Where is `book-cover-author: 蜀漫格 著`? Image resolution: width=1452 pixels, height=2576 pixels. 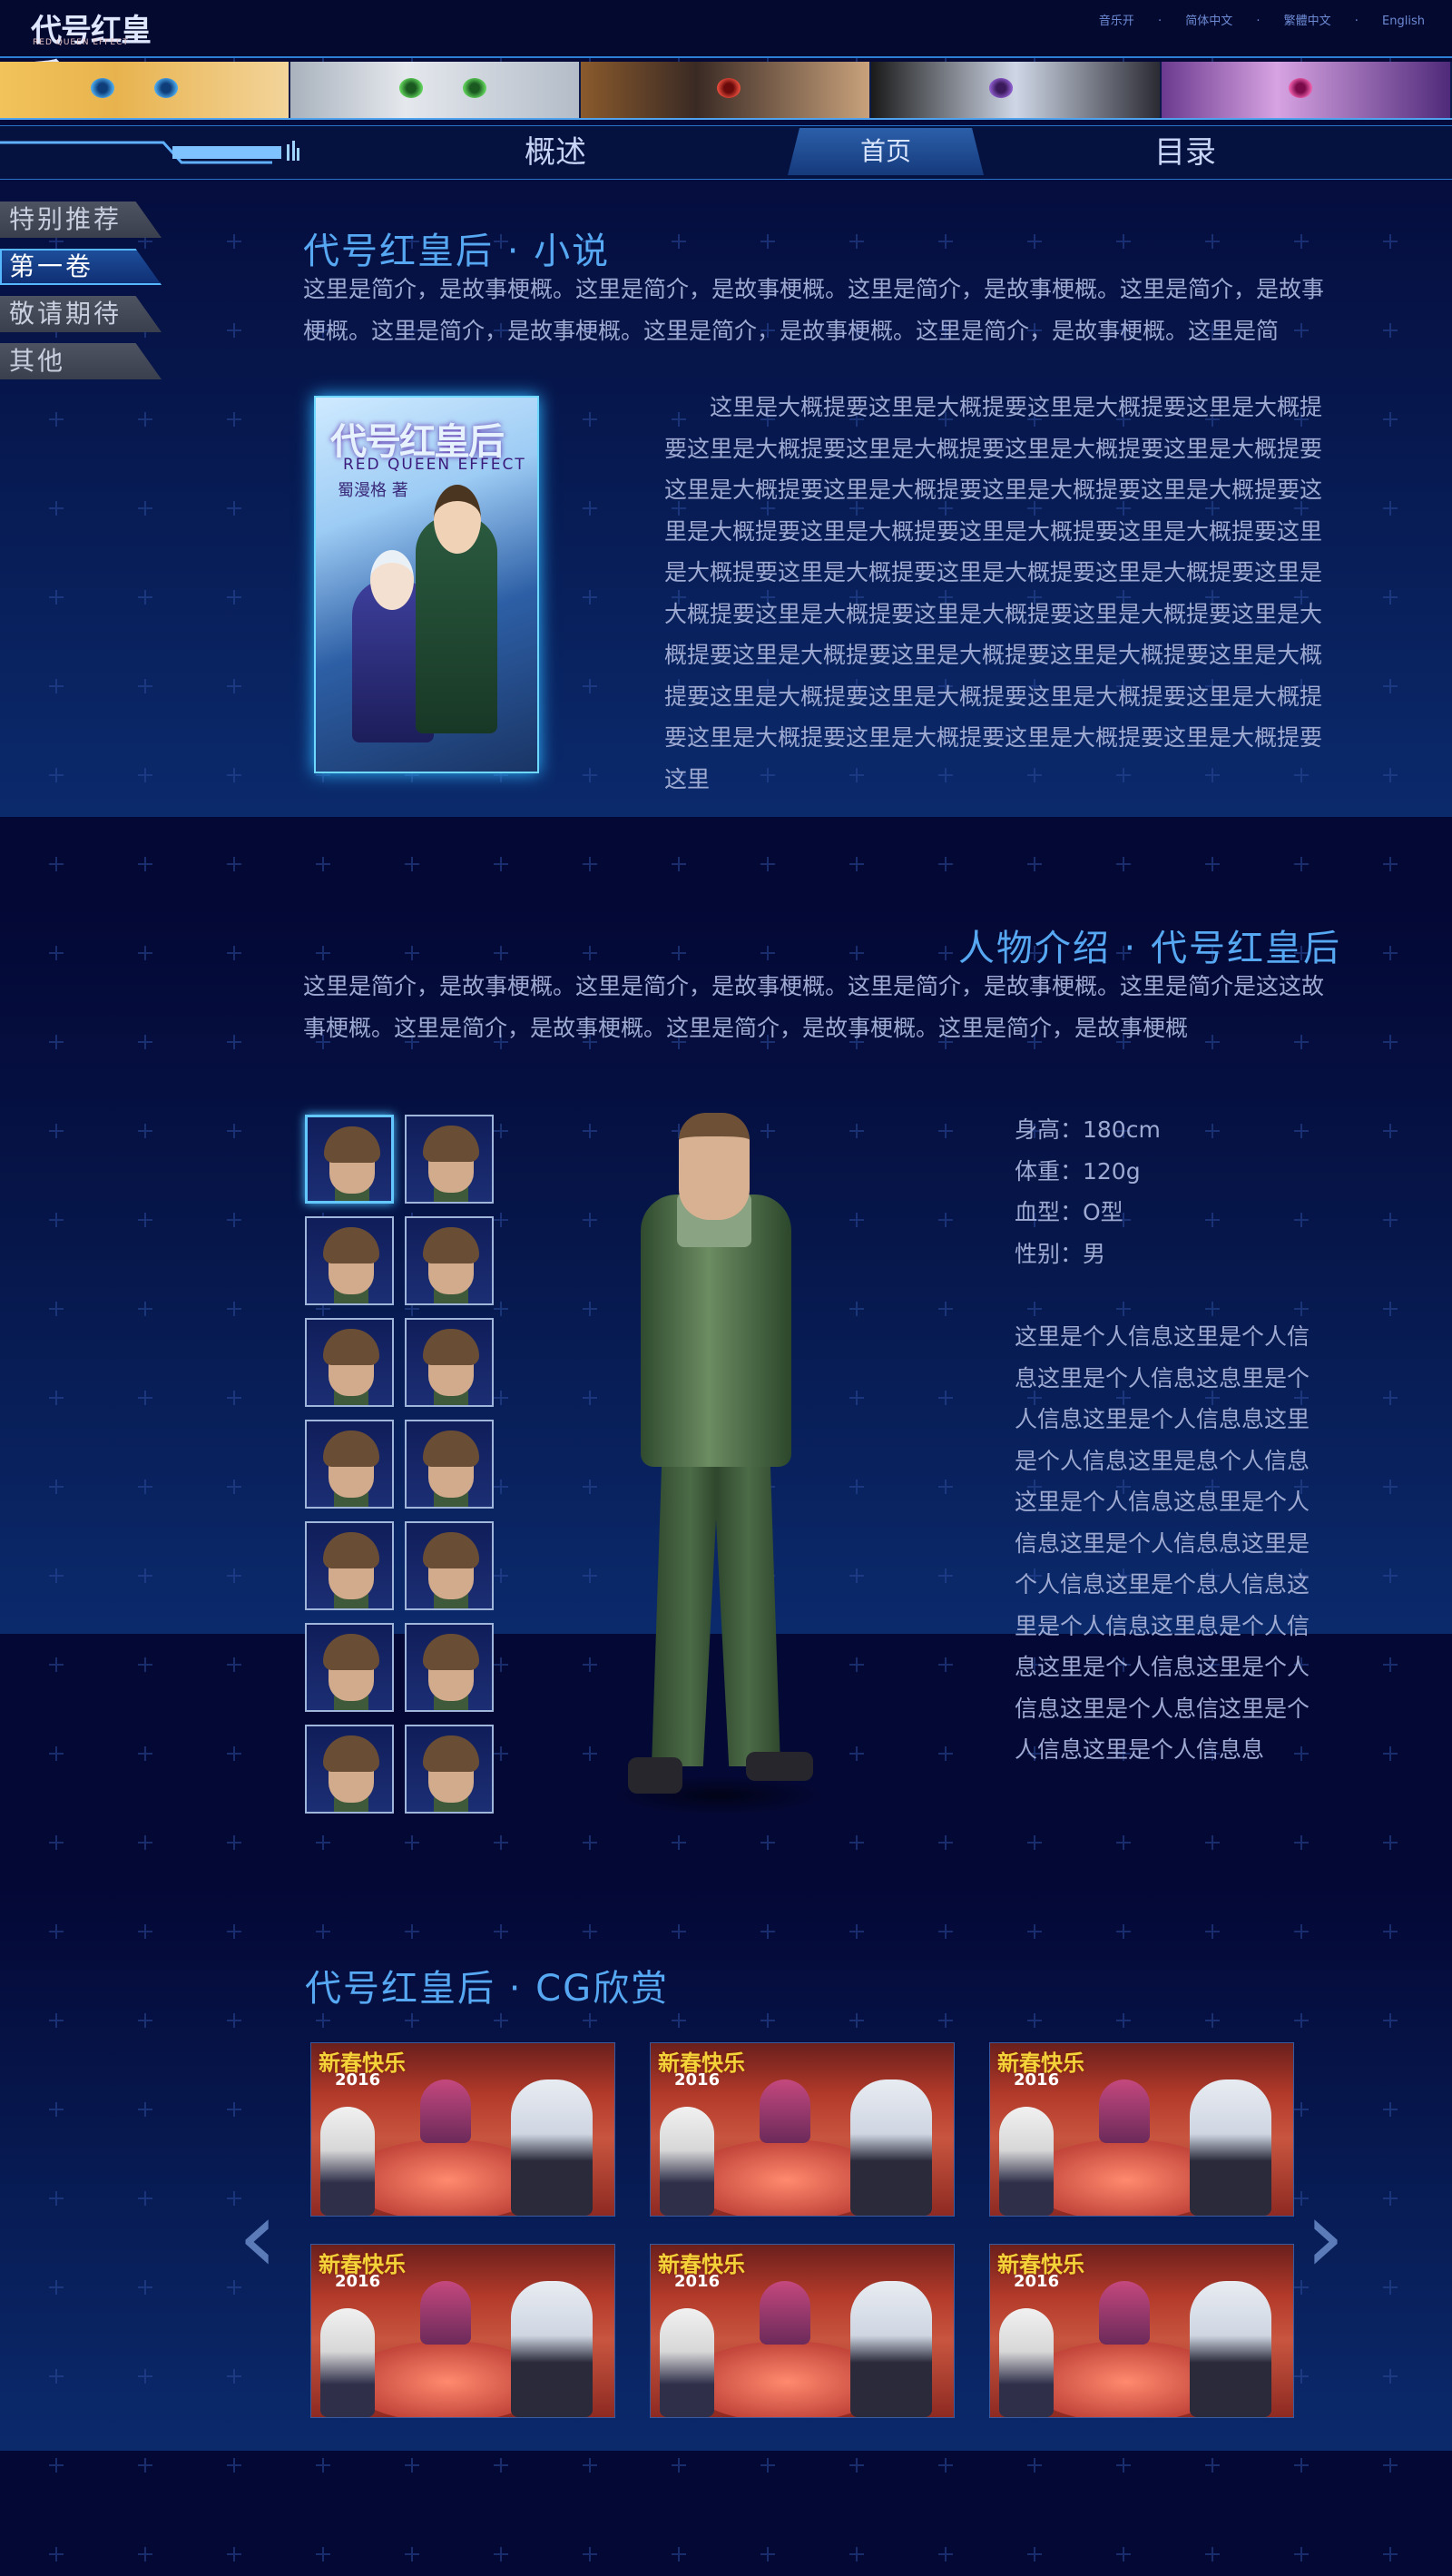
book-cover-author: 蜀漫格 著 is located at coordinates (373, 490).